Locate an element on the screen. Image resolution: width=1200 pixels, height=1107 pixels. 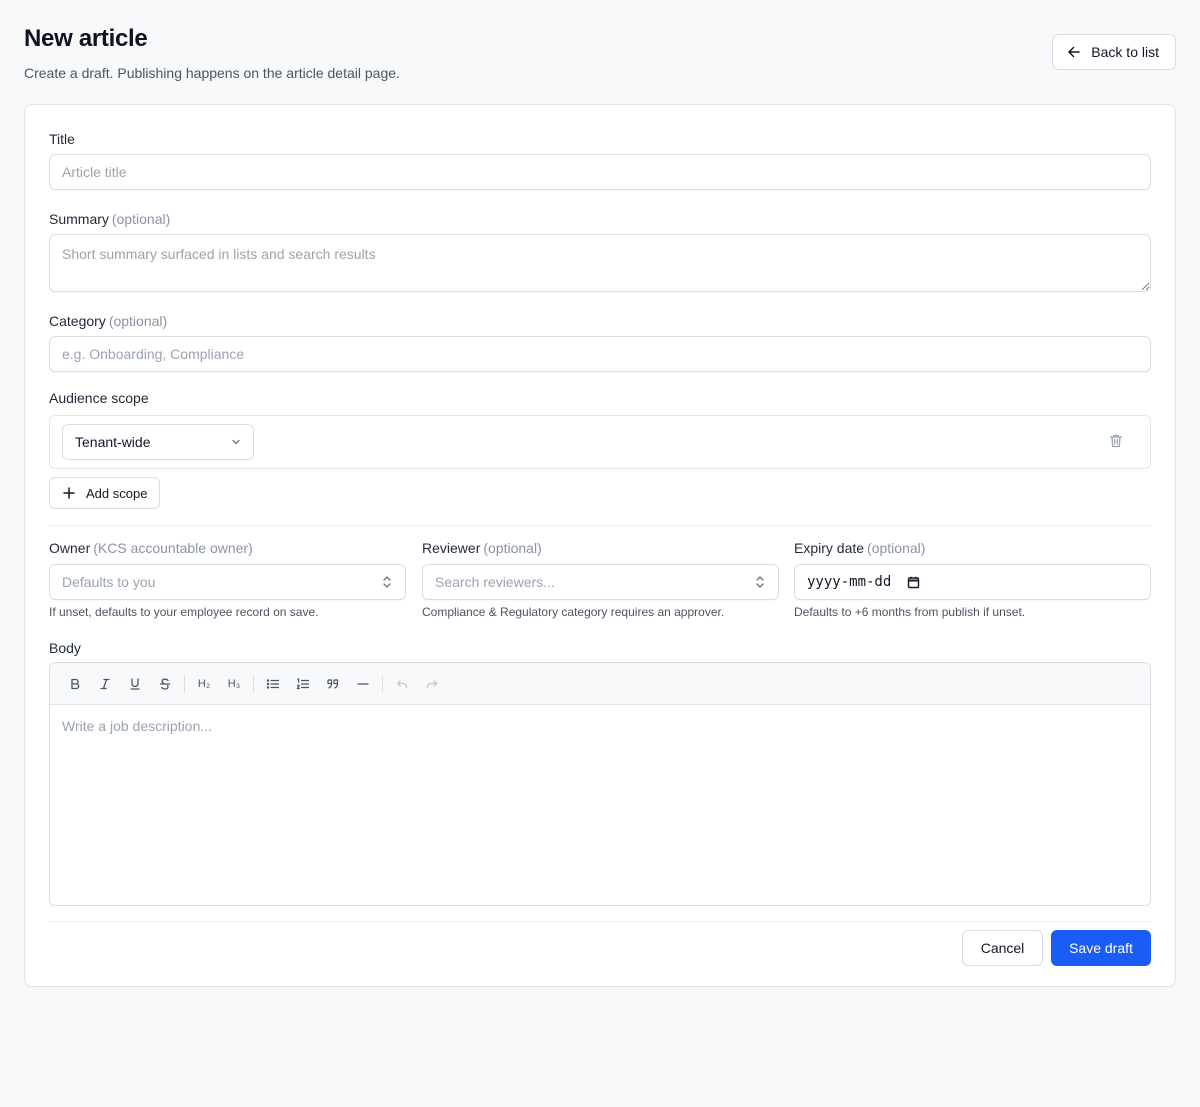
save-draft-label: Save draft is located at coordinates (1101, 948).